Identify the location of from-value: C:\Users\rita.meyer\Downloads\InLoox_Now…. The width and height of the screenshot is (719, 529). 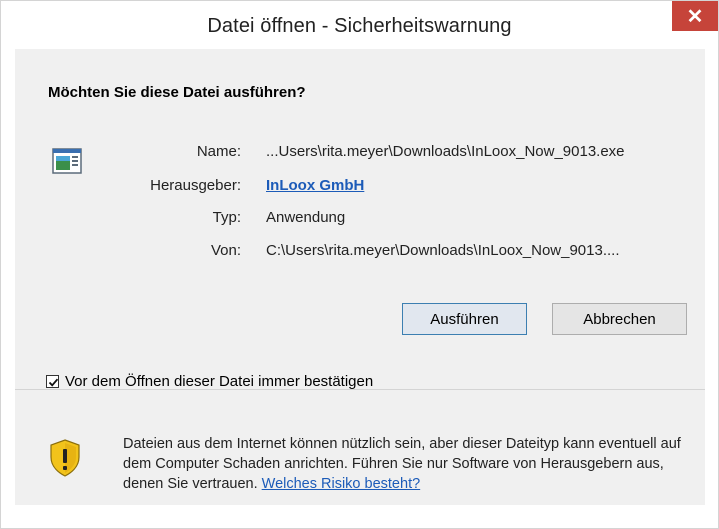
(443, 250).